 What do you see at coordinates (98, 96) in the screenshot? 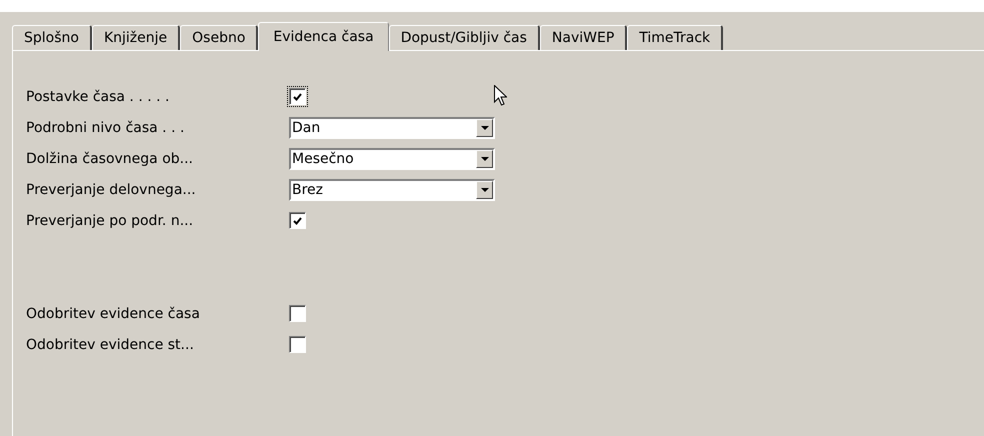
I see `field-label: Postavke časa . . . . .` at bounding box center [98, 96].